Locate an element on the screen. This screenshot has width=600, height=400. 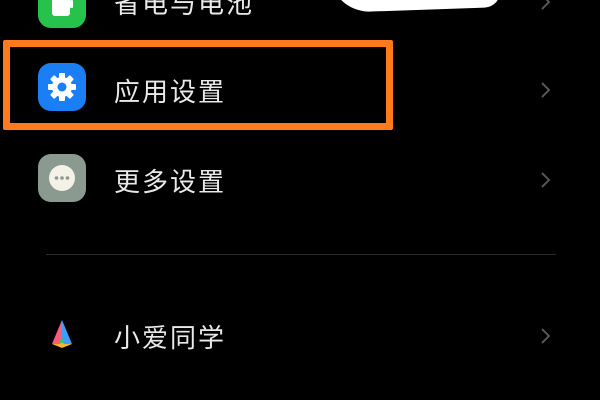
xiaoai-logo-icon is located at coordinates (62, 334).